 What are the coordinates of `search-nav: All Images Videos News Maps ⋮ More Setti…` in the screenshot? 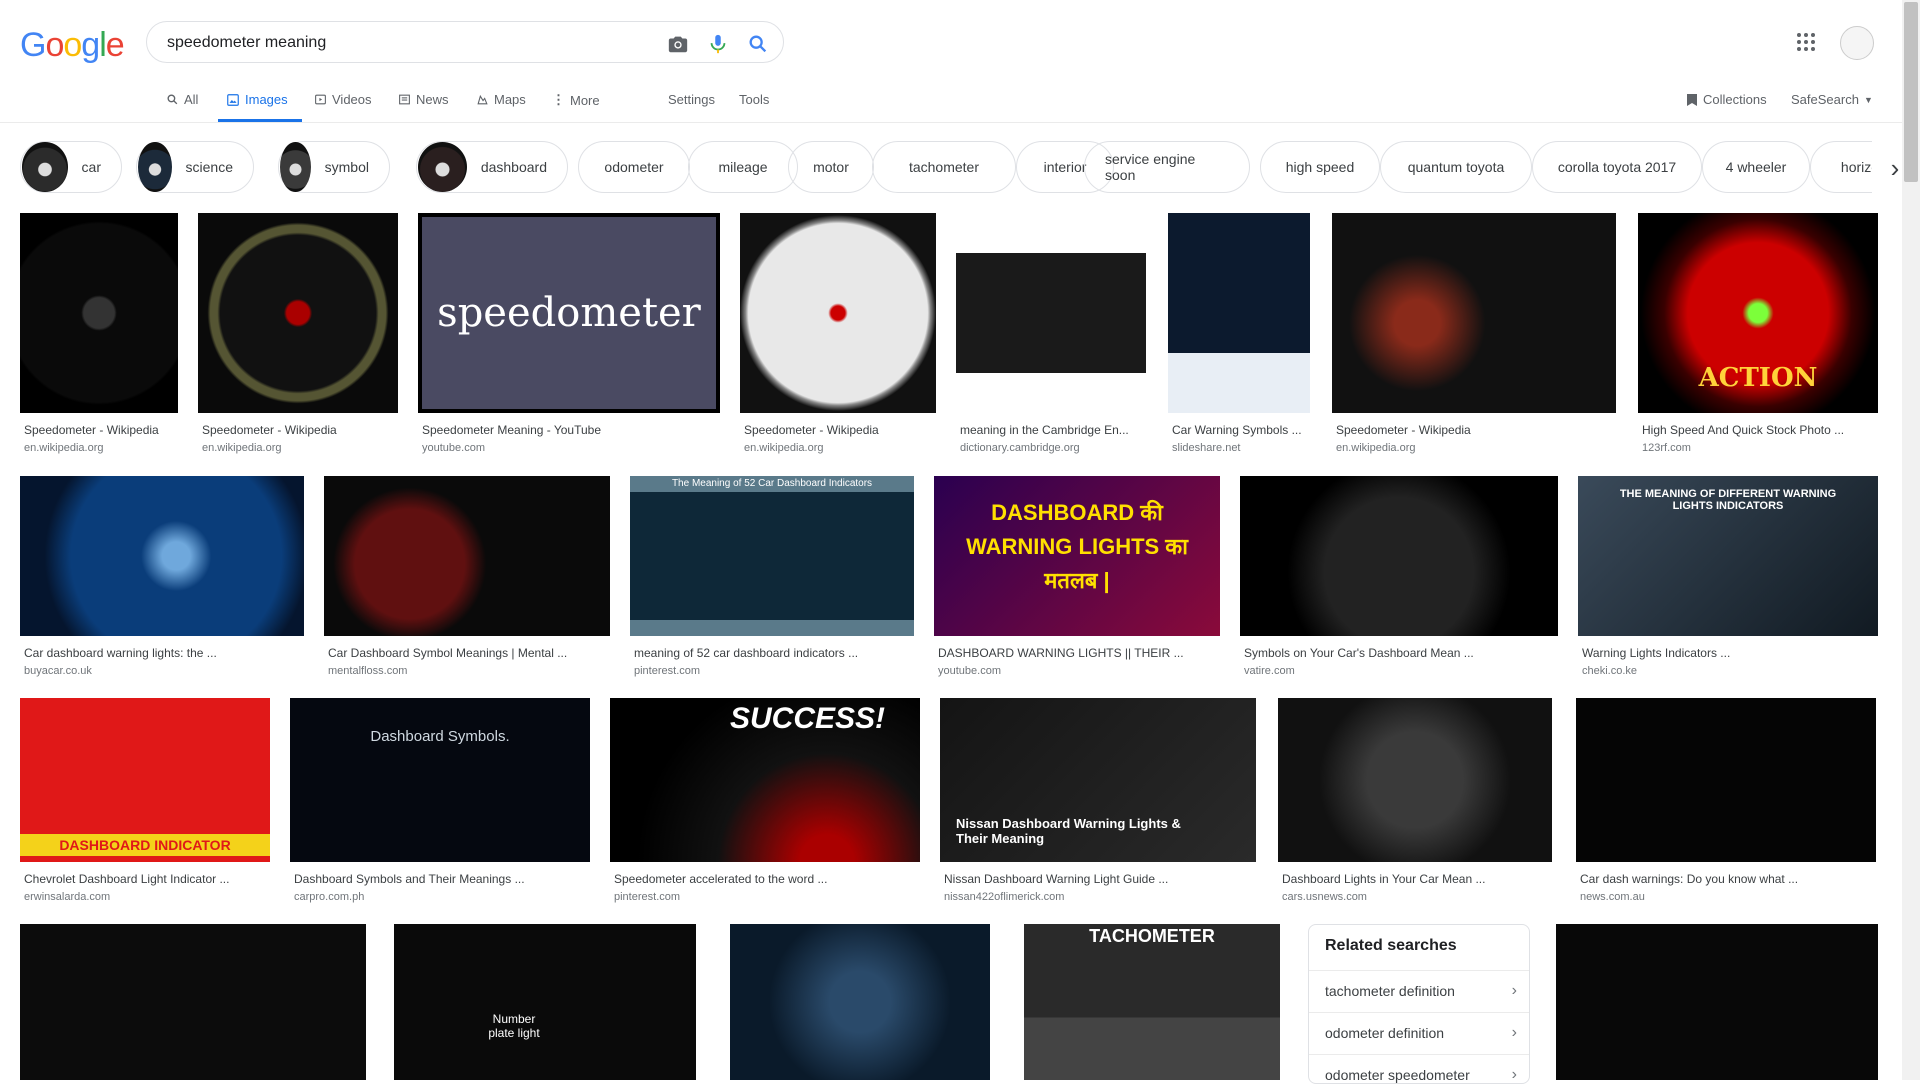 It's located at (960, 103).